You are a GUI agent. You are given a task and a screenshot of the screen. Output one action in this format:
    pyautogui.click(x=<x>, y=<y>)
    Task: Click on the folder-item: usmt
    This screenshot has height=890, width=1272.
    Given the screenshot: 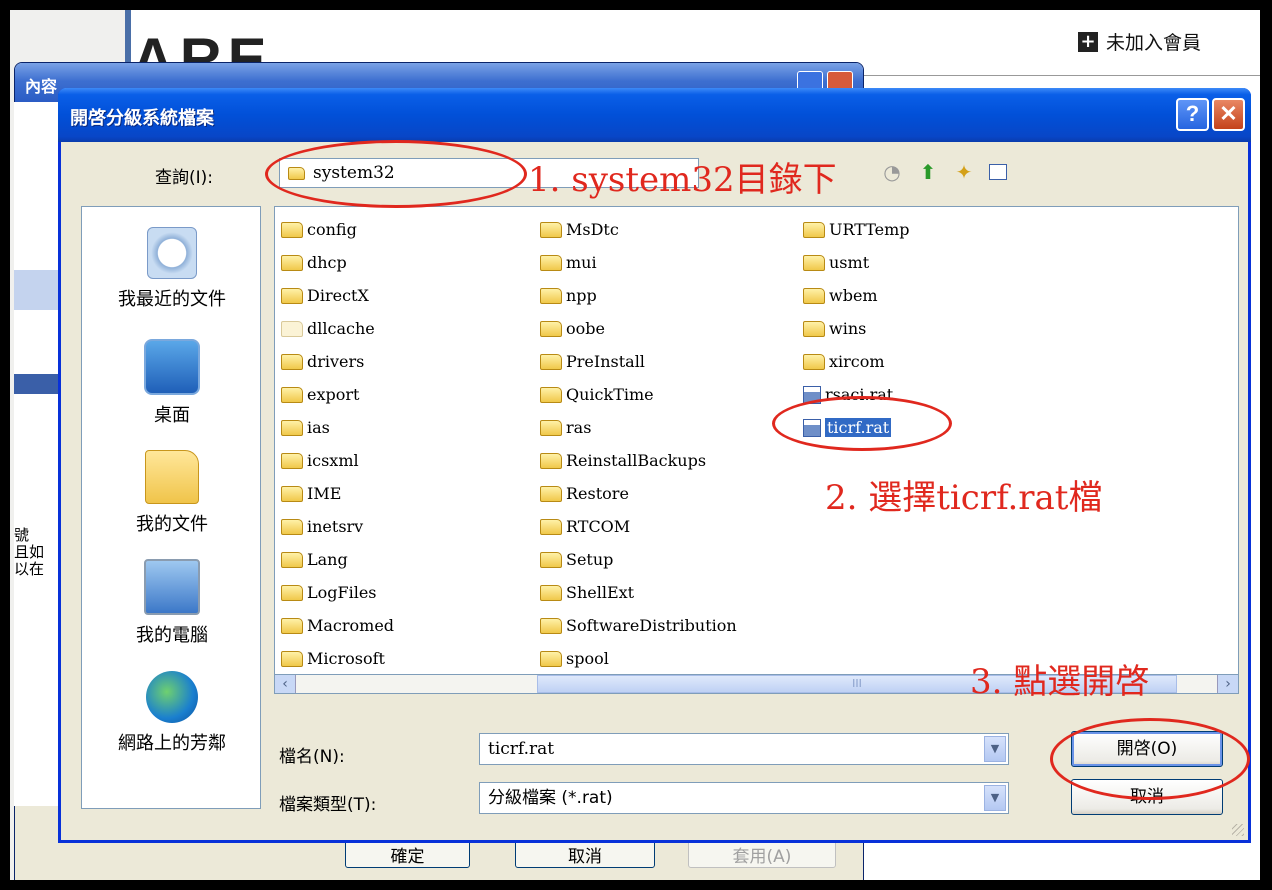 What is the action you would take?
    pyautogui.click(x=856, y=262)
    